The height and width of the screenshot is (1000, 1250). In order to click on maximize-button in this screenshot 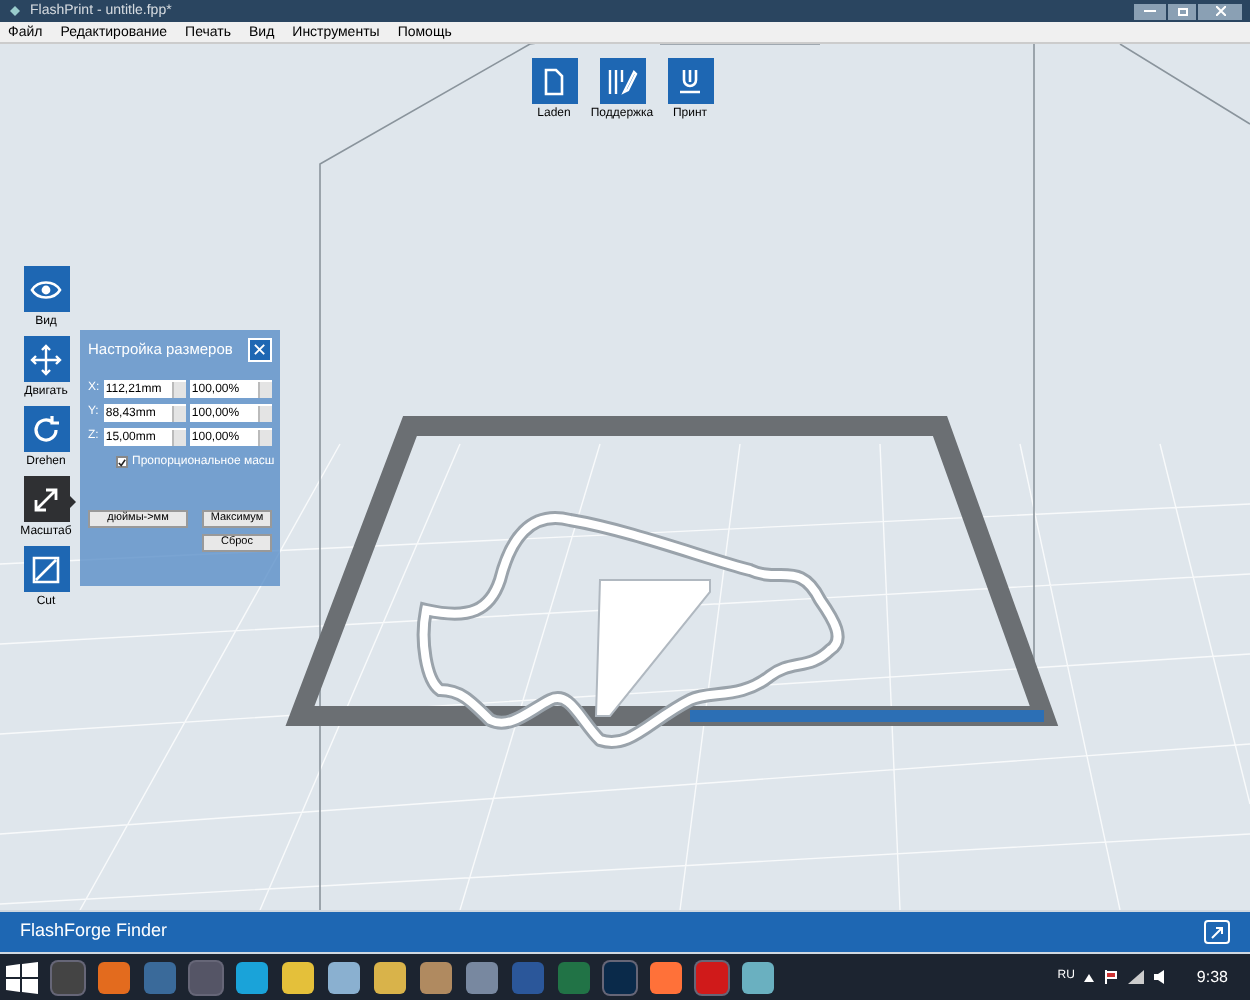, I will do `click(1182, 11)`.